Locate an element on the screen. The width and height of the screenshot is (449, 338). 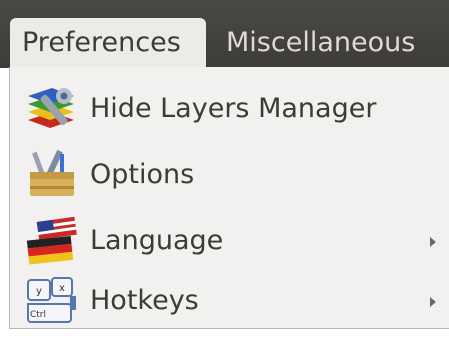
keyboard-keys-icon: y x Ctrl is located at coordinates (52, 301).